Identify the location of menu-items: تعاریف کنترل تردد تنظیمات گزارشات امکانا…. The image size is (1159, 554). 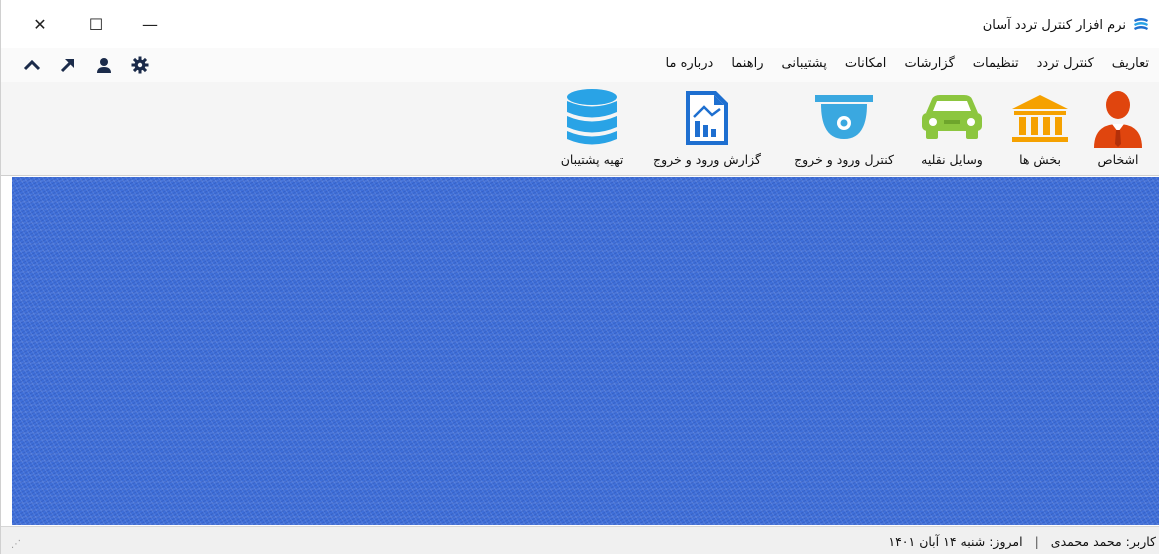
(907, 63).